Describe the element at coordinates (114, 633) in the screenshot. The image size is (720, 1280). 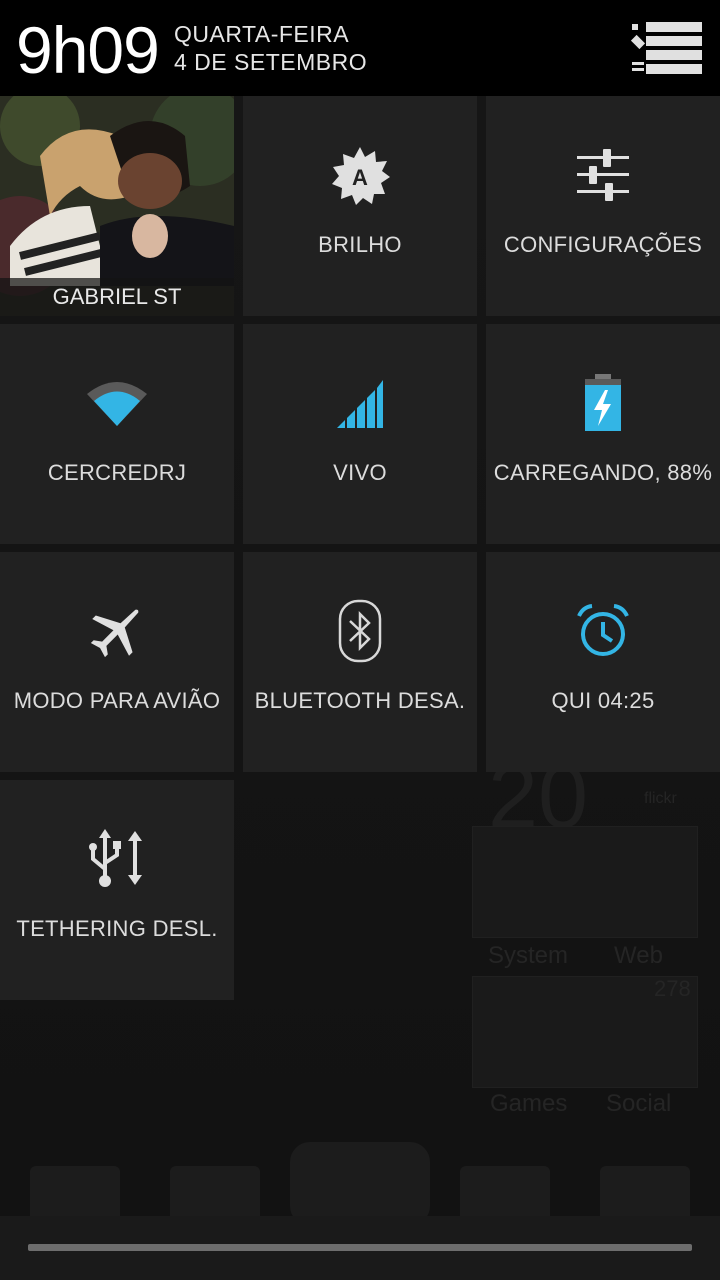
I see `airplane-icon` at that location.